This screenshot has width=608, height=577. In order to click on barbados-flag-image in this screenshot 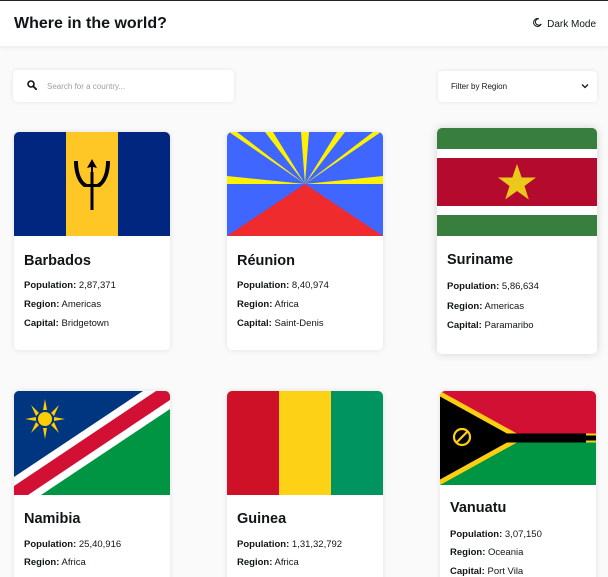, I will do `click(92, 184)`.